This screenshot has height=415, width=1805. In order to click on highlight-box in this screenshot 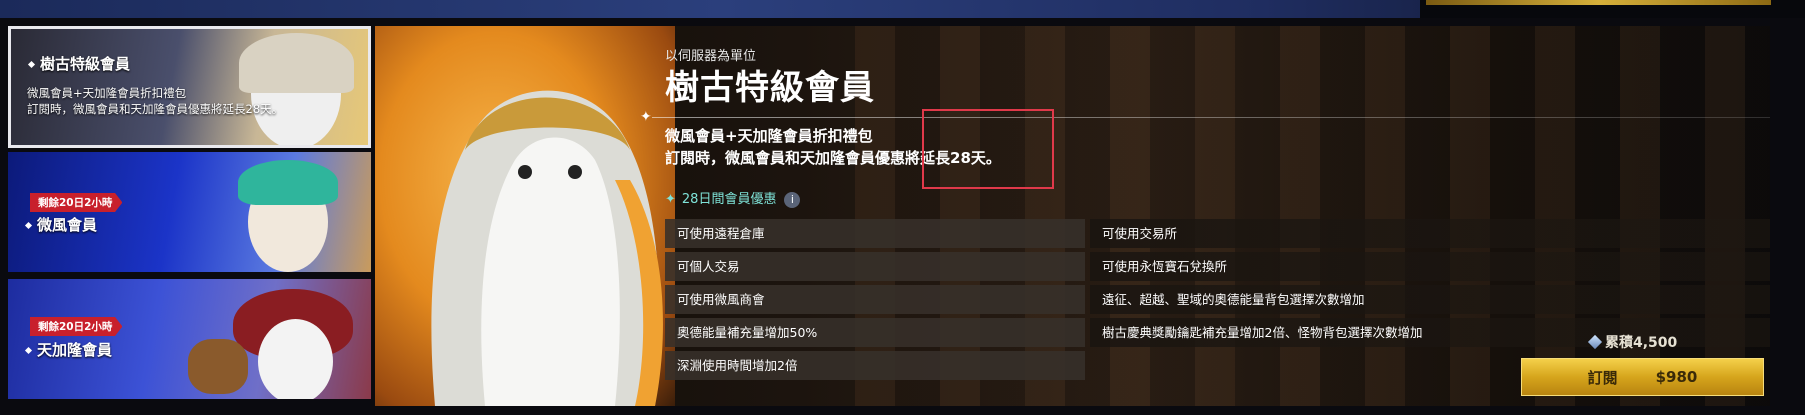, I will do `click(988, 149)`.